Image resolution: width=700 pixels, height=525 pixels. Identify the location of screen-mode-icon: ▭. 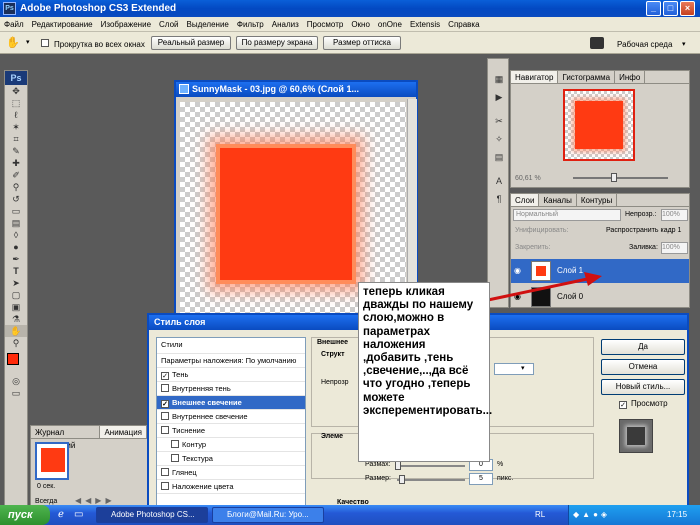
(16, 393).